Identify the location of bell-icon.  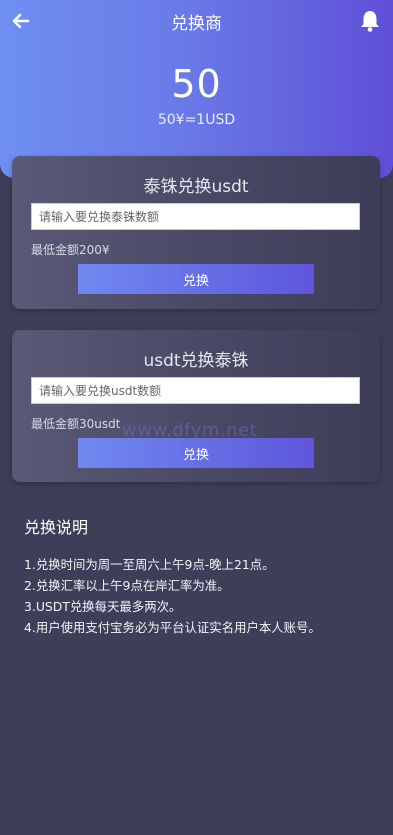
(370, 21).